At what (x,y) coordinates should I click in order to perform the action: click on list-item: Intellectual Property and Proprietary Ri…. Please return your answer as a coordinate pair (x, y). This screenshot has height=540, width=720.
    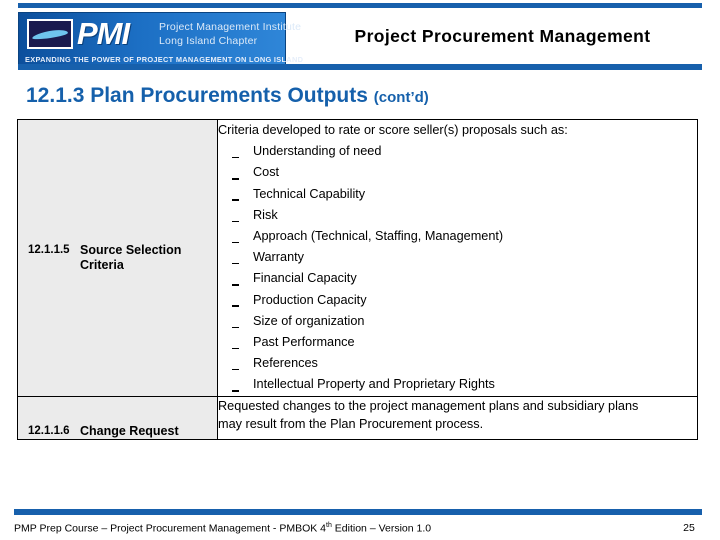
    Looking at the image, I should click on (457, 384).